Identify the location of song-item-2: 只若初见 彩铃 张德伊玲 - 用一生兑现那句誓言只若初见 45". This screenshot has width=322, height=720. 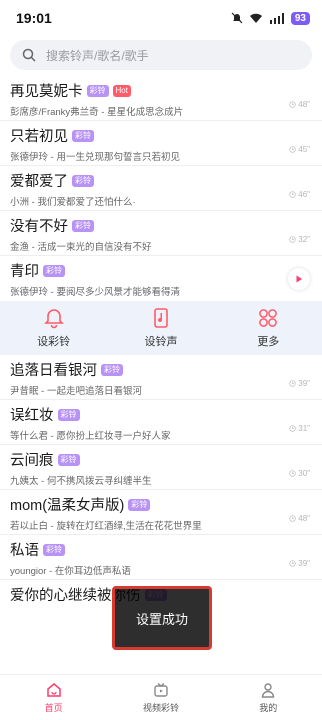
(161, 143).